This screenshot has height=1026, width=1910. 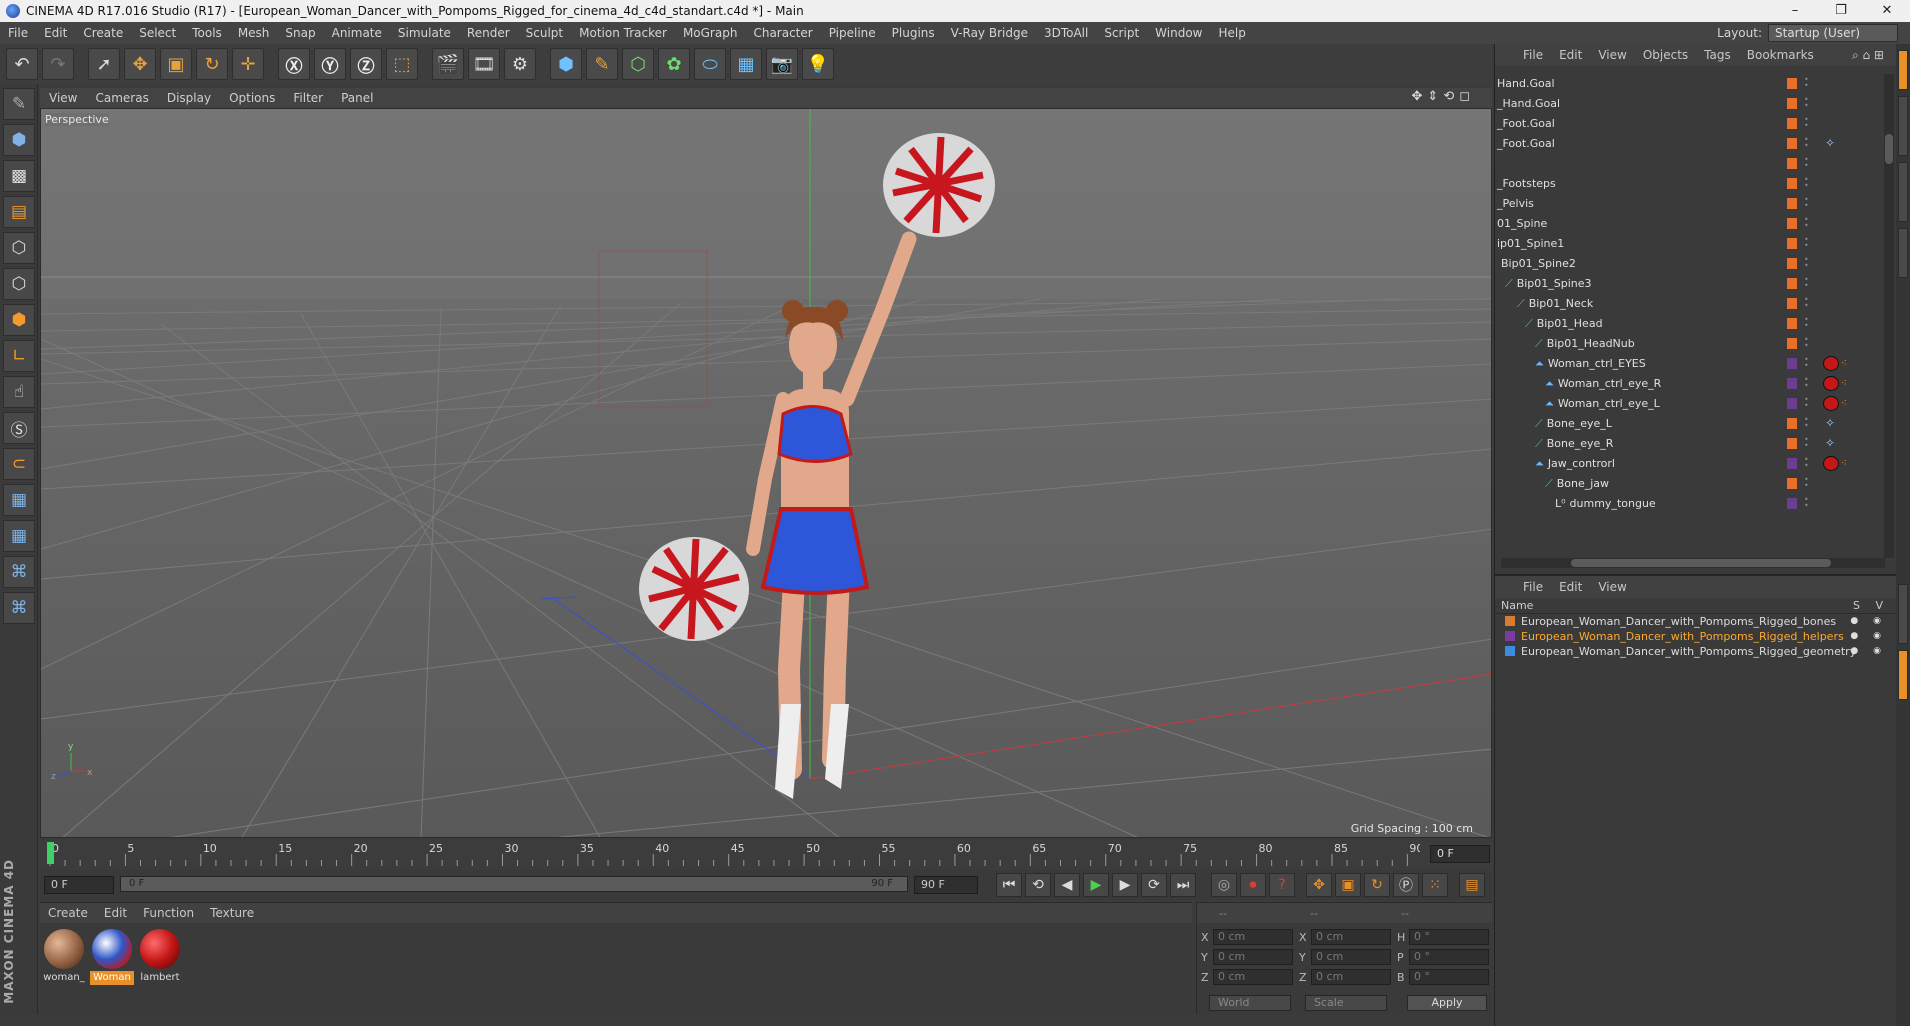 What do you see at coordinates (1903, 253) in the screenshot?
I see `structure-tab` at bounding box center [1903, 253].